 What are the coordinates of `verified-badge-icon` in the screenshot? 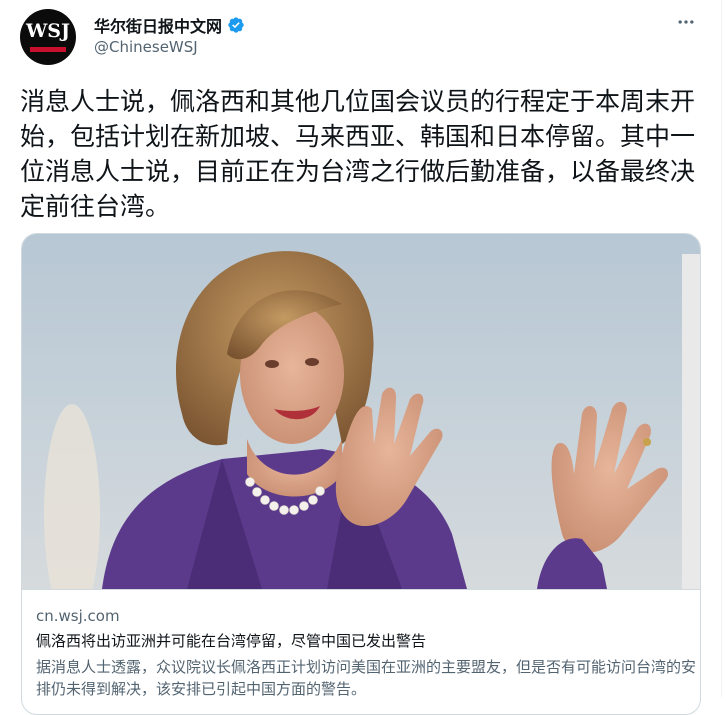 It's located at (236, 25).